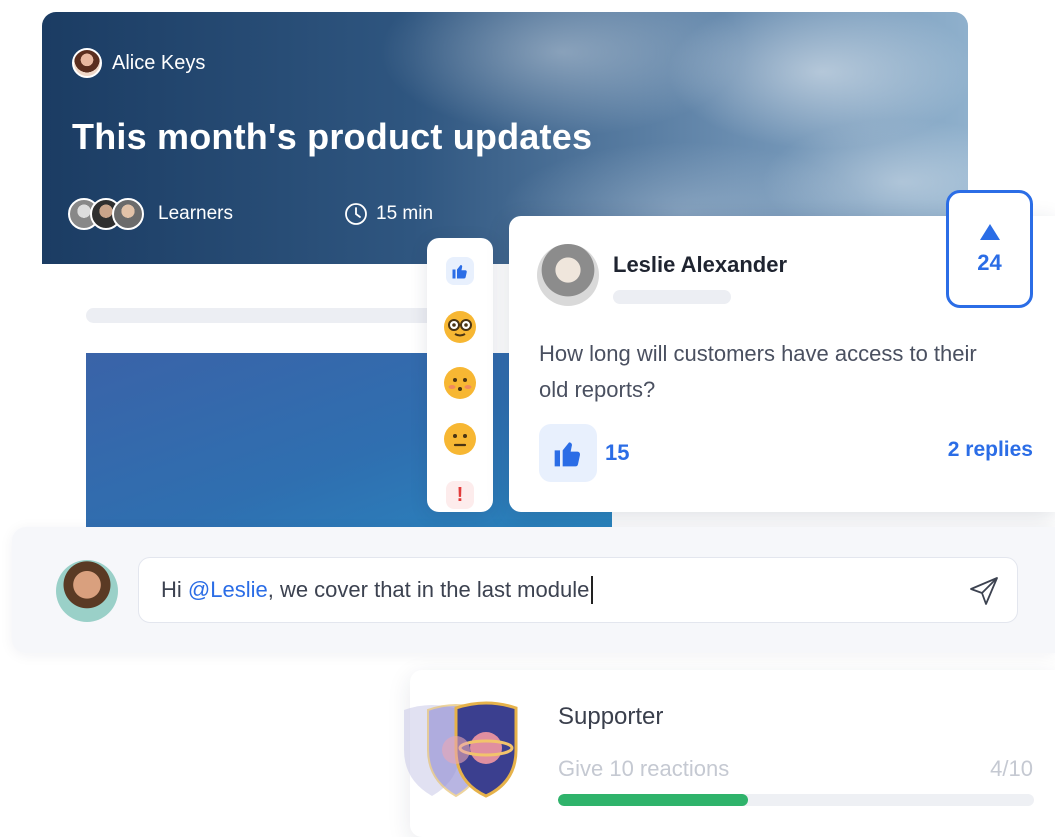  Describe the element at coordinates (106, 214) in the screenshot. I see `learner-avatar-stack` at that location.